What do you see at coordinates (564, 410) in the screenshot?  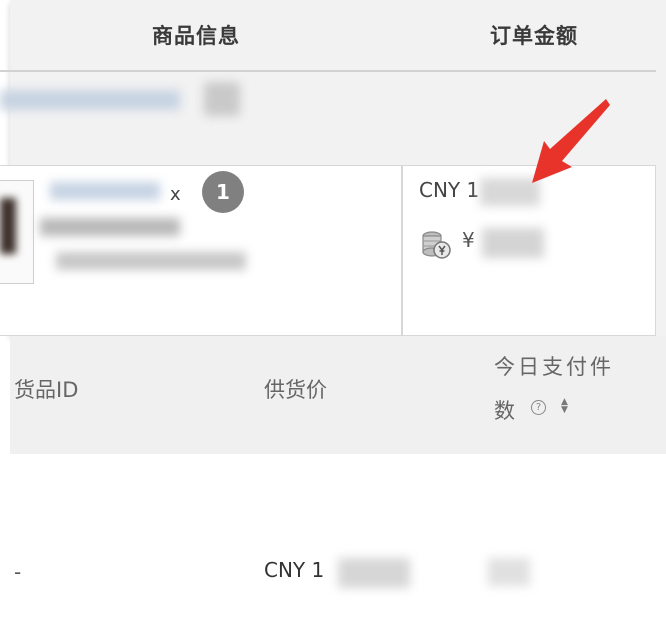 I see `sort-down-icon: ▼` at bounding box center [564, 410].